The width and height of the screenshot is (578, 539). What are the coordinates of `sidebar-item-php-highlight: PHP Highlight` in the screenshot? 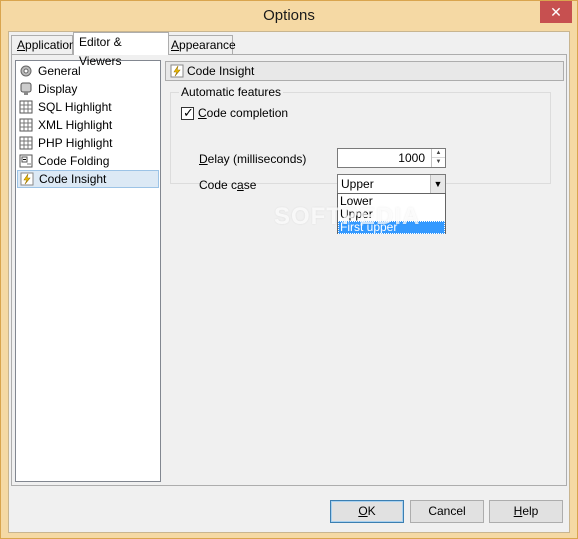 It's located at (88, 143).